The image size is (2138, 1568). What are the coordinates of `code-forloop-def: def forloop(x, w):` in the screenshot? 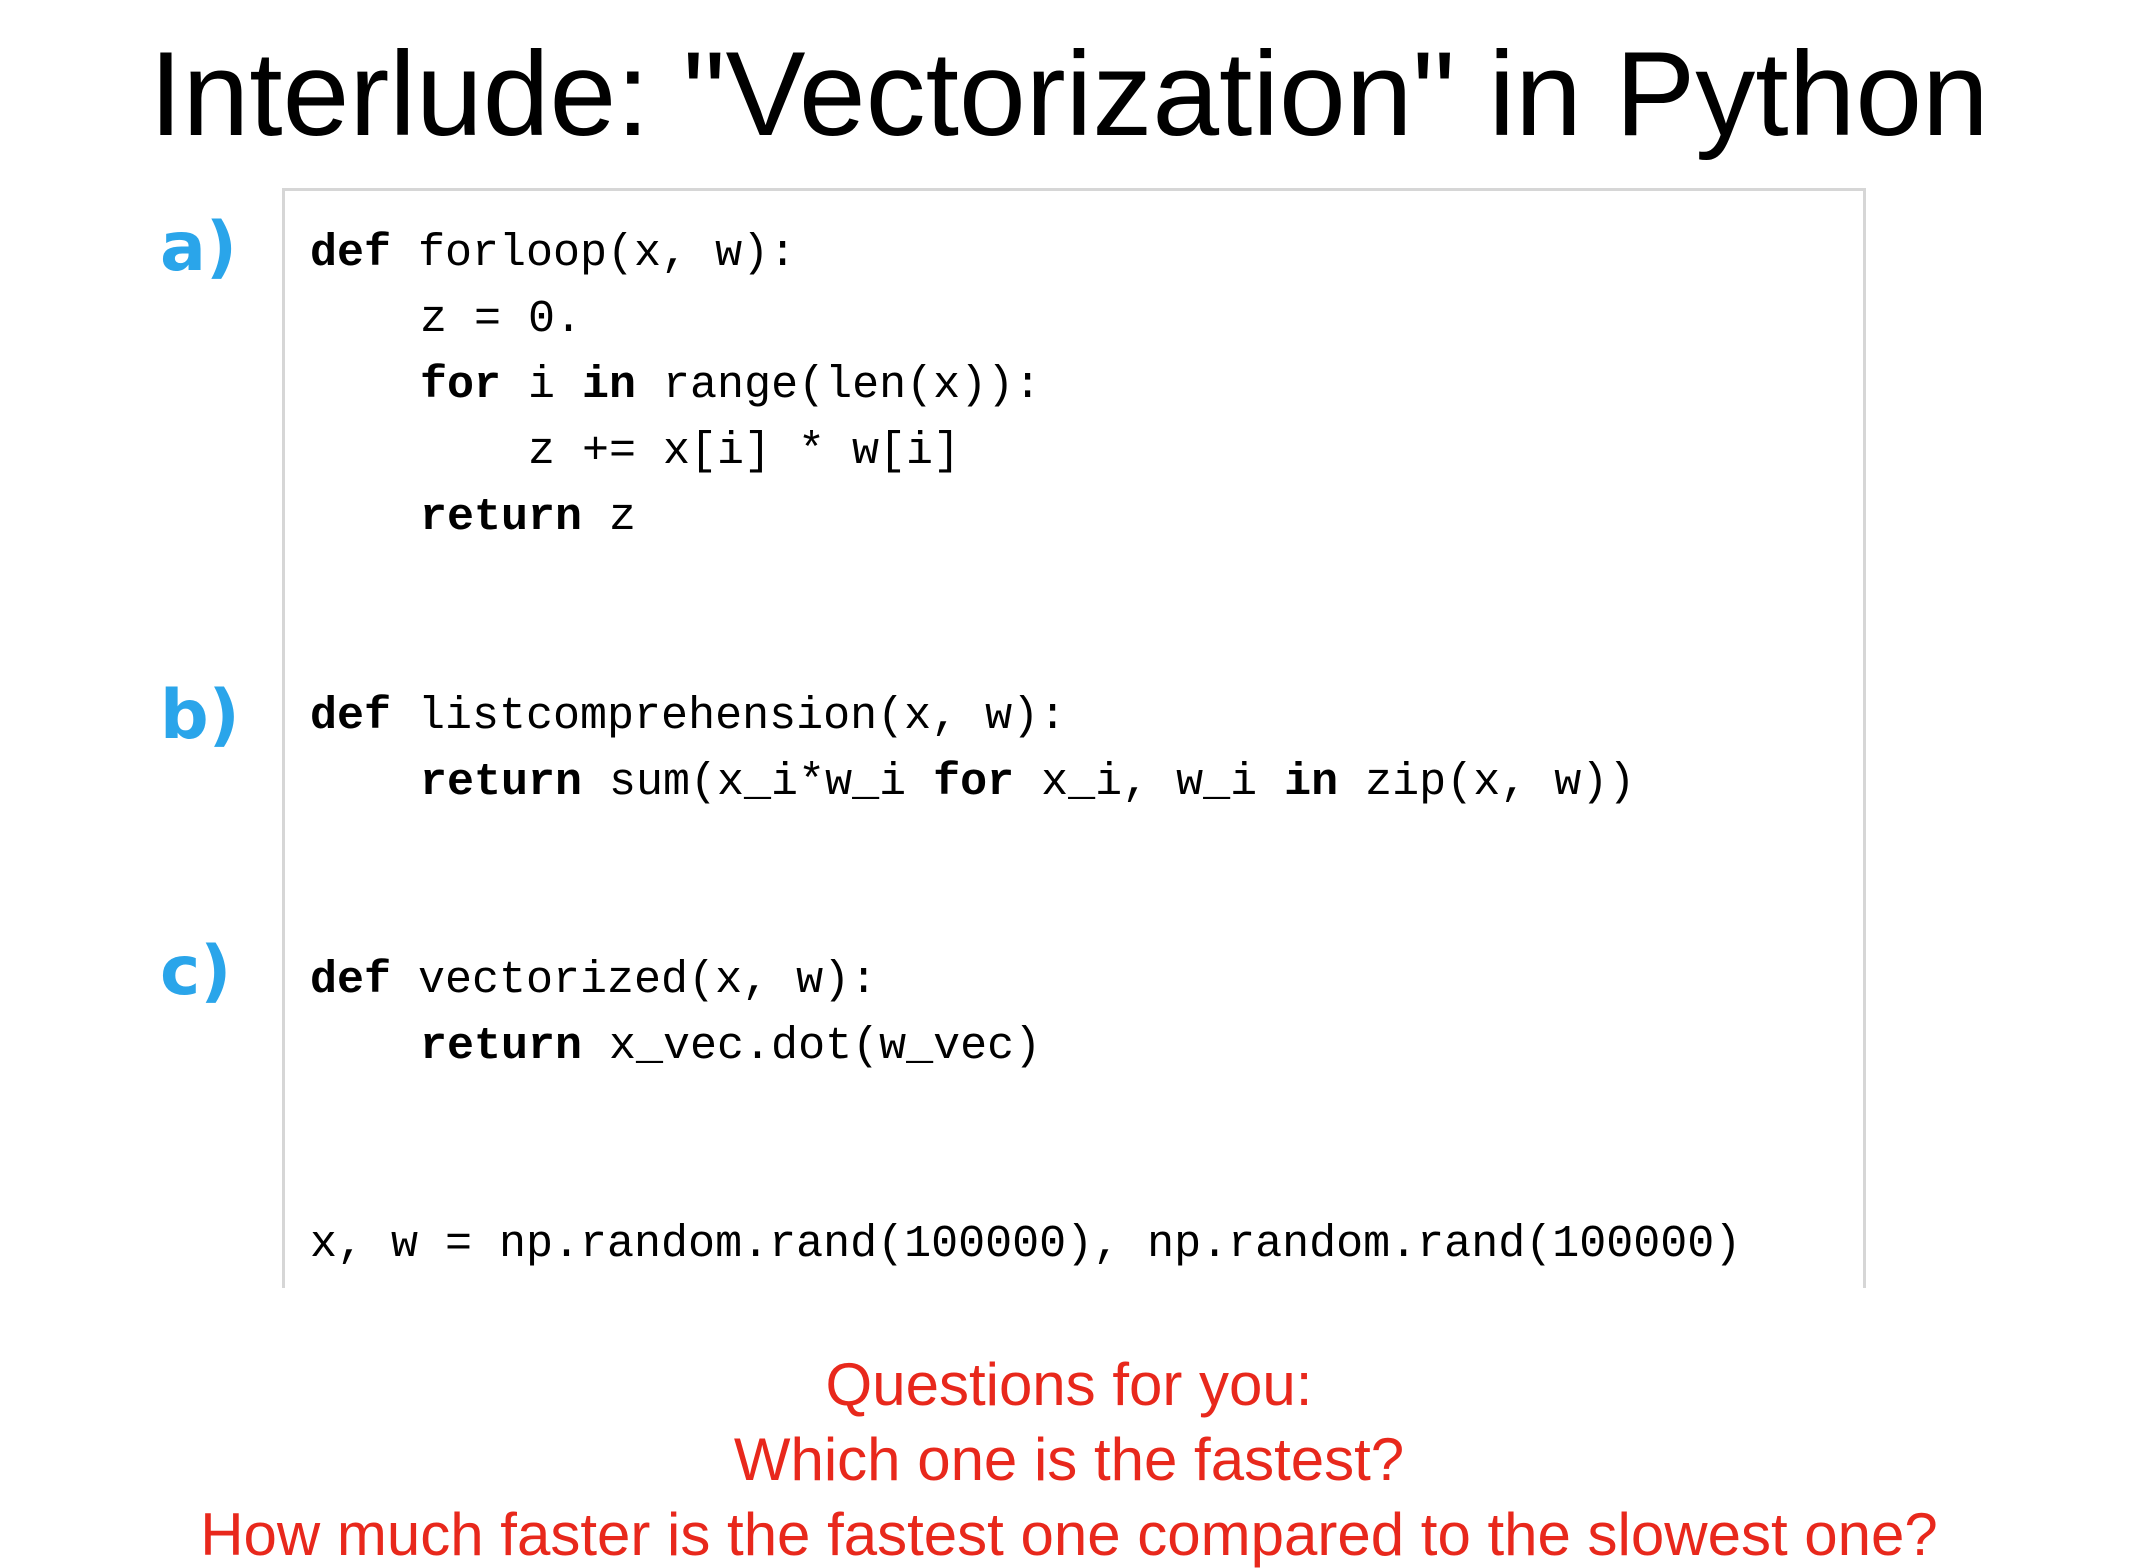 It's located at (553, 253).